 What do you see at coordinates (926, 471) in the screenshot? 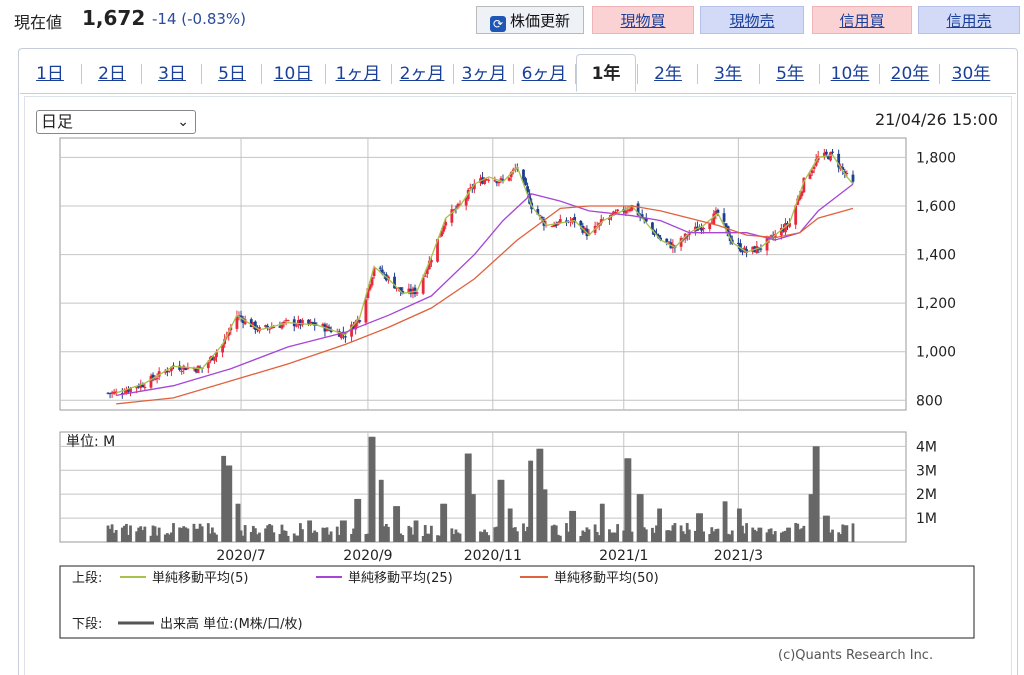
I see `volume-tick-label: 3M` at bounding box center [926, 471].